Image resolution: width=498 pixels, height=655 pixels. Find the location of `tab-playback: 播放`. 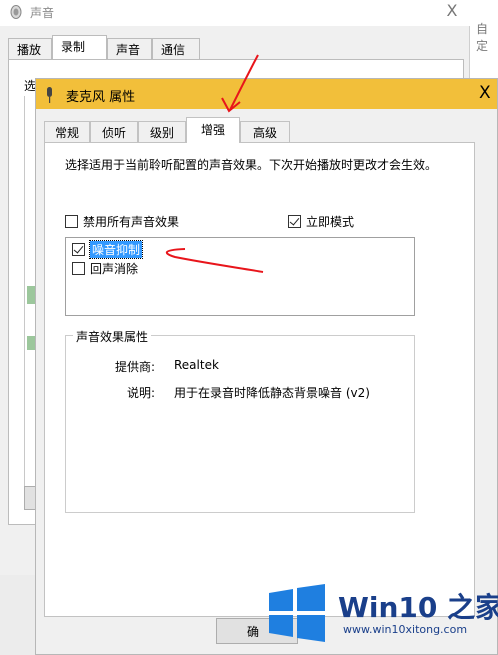

tab-playback: 播放 is located at coordinates (30, 48).